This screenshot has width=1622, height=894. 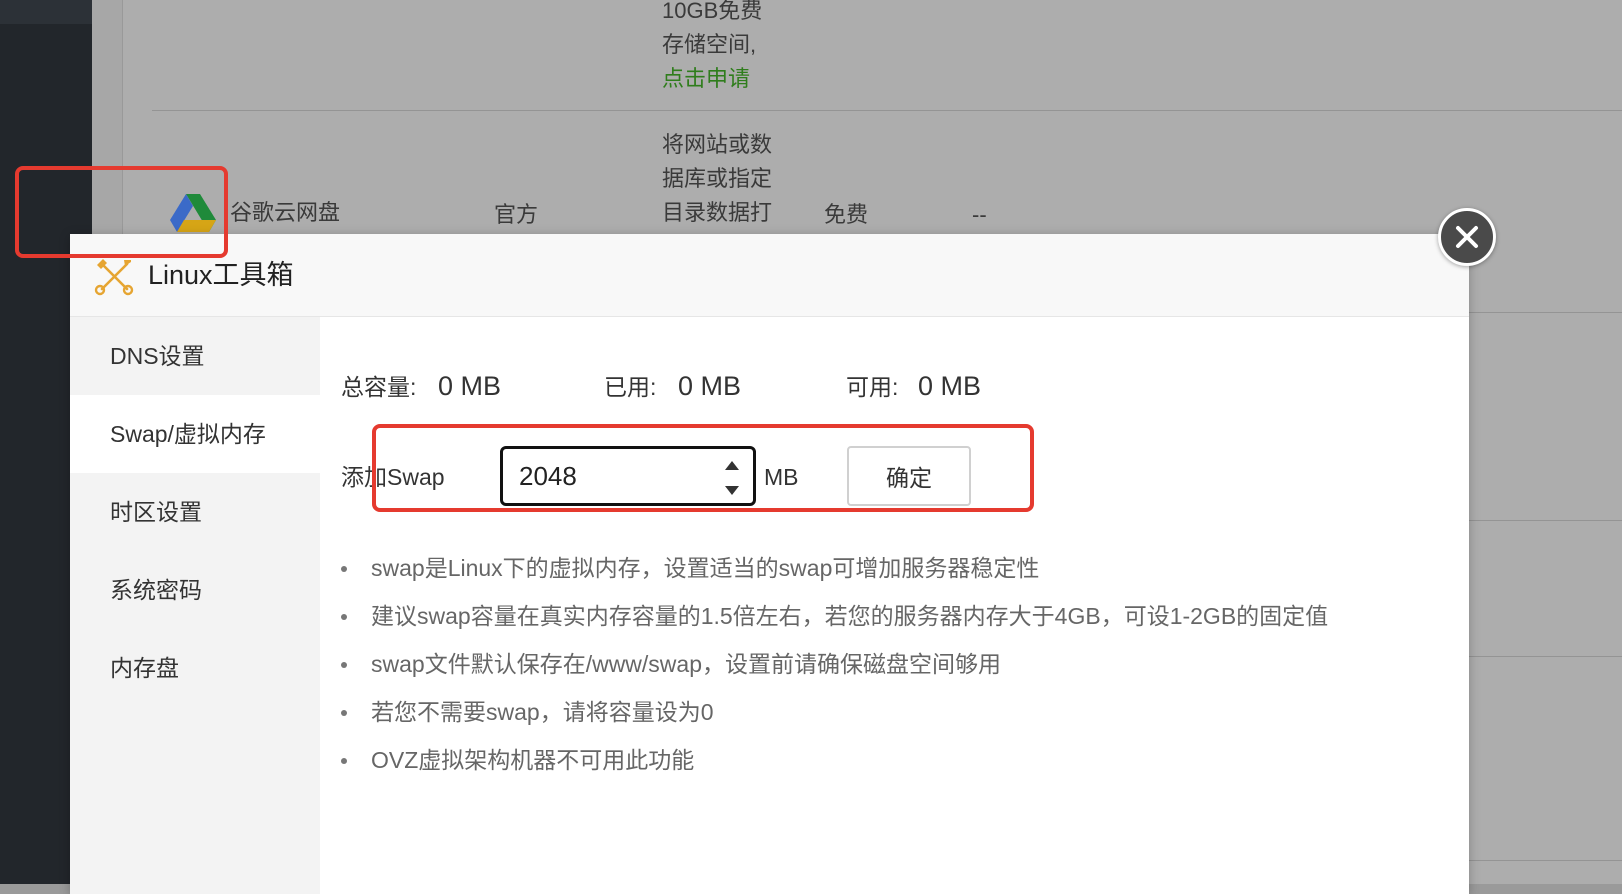 What do you see at coordinates (834, 760) in the screenshot?
I see `note-item: OVZ虚拟架构机器不可用此功能` at bounding box center [834, 760].